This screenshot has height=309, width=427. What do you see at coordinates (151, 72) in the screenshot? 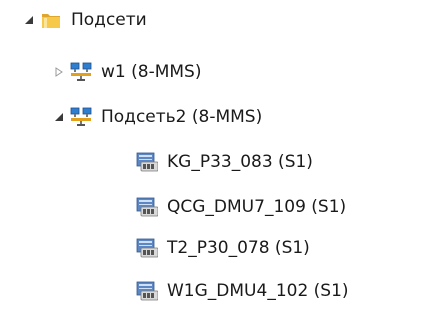
I see `tree-node-label: w1 (8-MMS)` at bounding box center [151, 72].